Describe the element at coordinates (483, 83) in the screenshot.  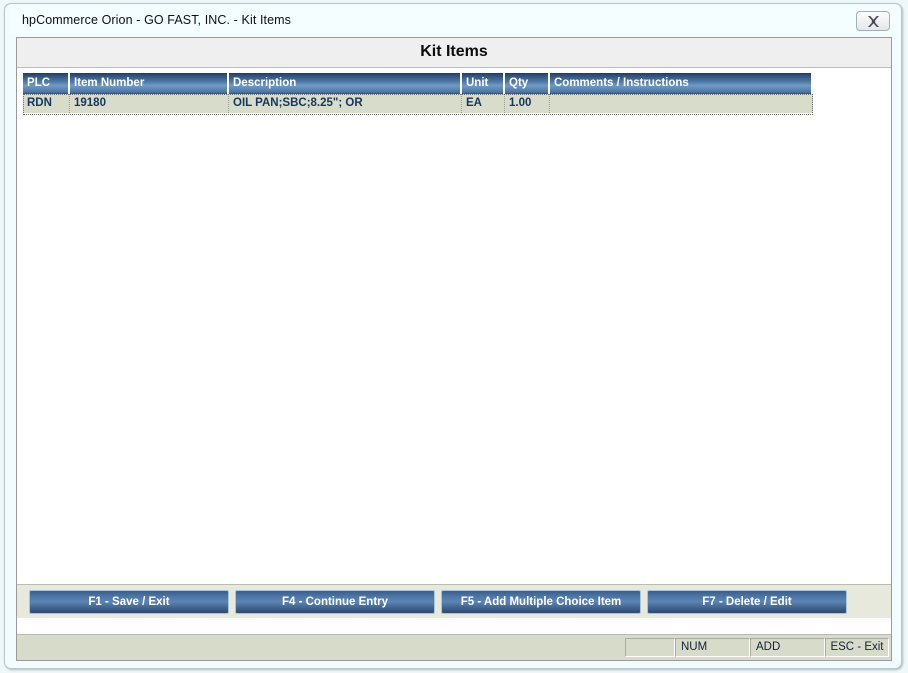
I see `column-header-unit: Unit` at that location.